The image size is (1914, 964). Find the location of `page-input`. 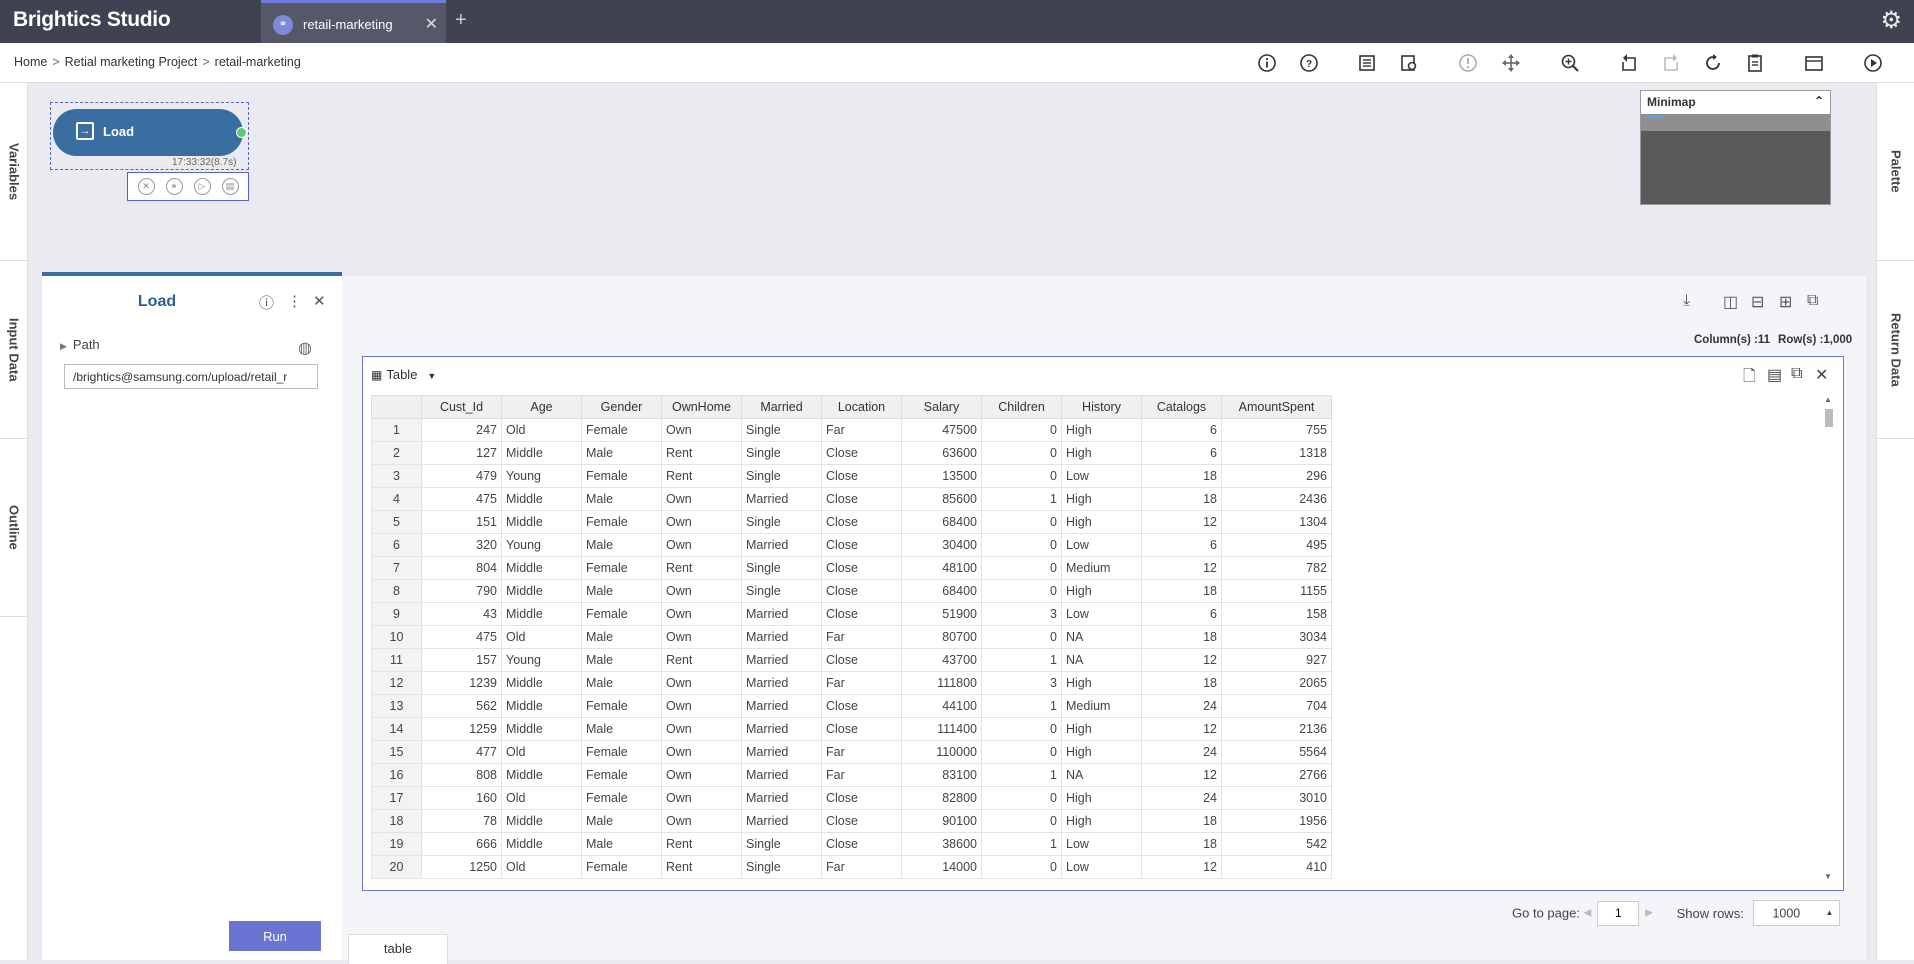

page-input is located at coordinates (1618, 913).